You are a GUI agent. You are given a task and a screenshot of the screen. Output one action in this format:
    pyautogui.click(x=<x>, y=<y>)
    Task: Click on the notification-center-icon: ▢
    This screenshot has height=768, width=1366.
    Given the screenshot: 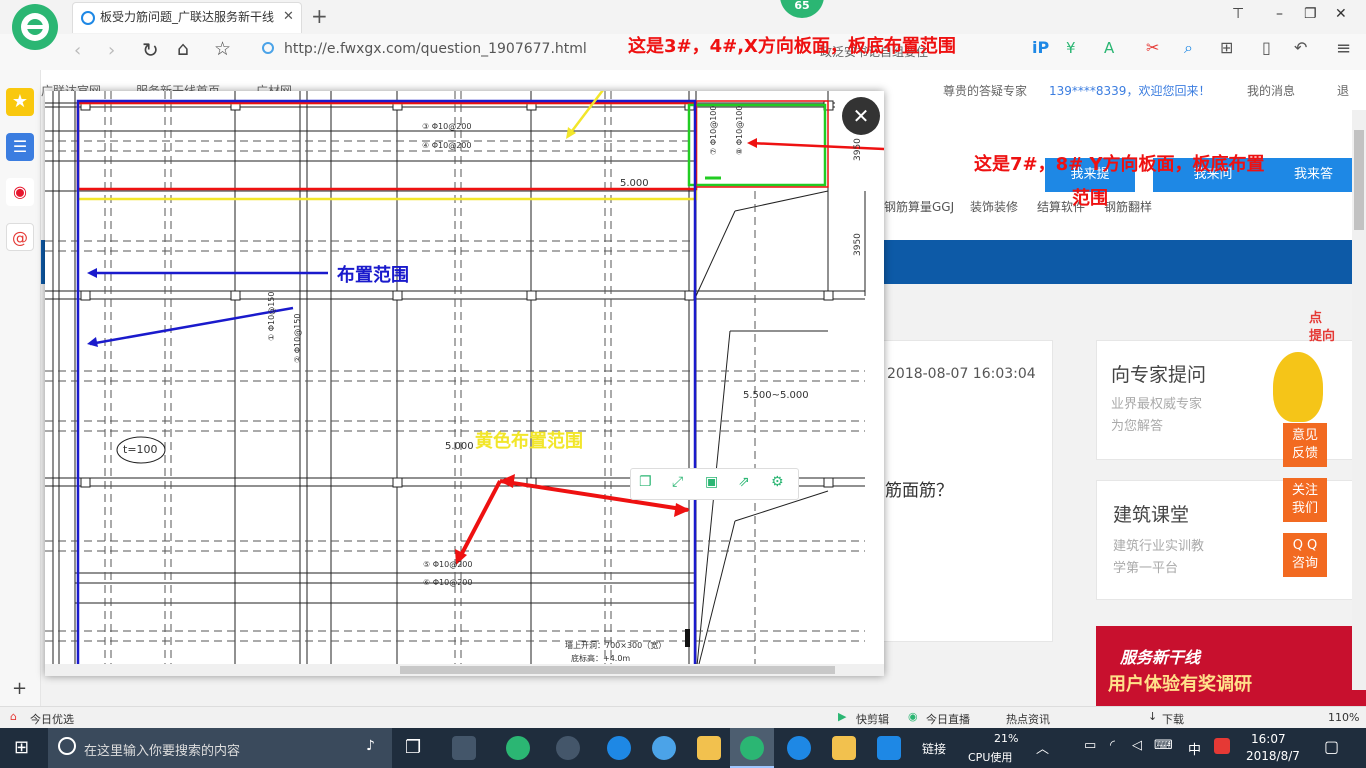 What is the action you would take?
    pyautogui.click(x=1331, y=746)
    